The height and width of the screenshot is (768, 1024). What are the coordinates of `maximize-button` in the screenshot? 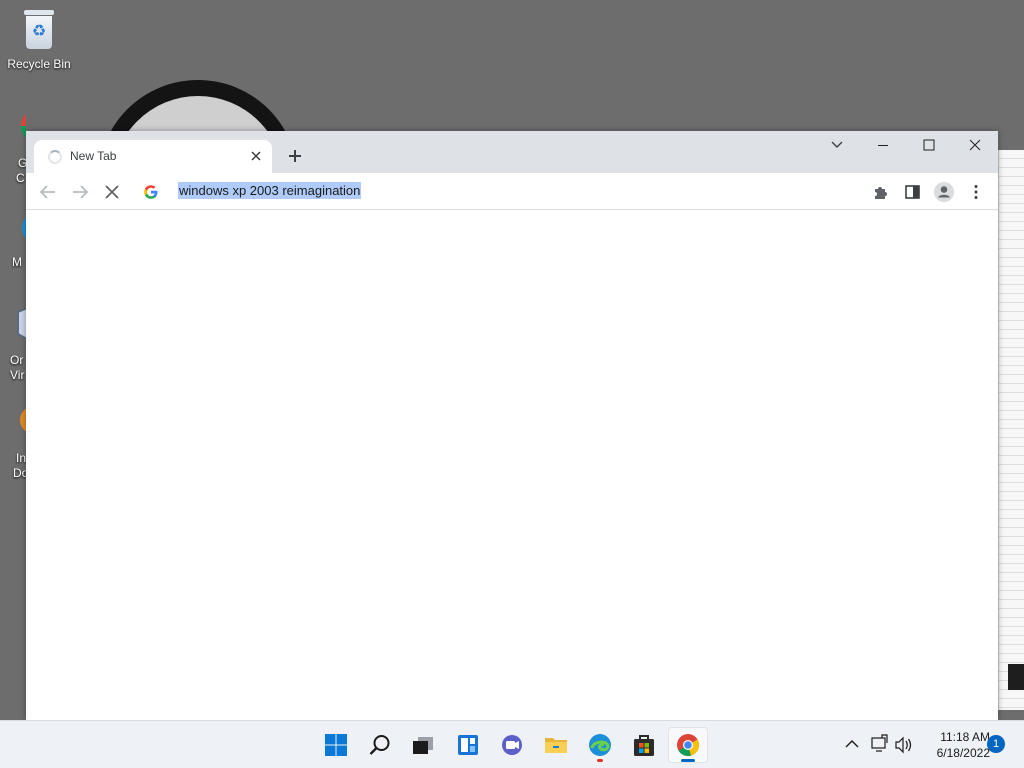 It's located at (929, 146).